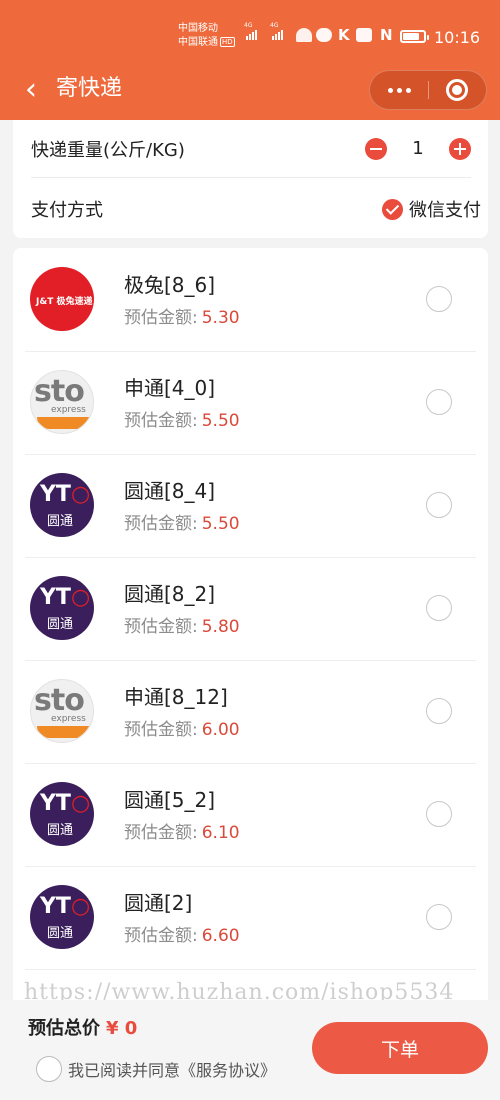 This screenshot has height=1100, width=500. Describe the element at coordinates (182, 318) in the screenshot. I see `courier-fee: 预估金额: 5.30` at that location.